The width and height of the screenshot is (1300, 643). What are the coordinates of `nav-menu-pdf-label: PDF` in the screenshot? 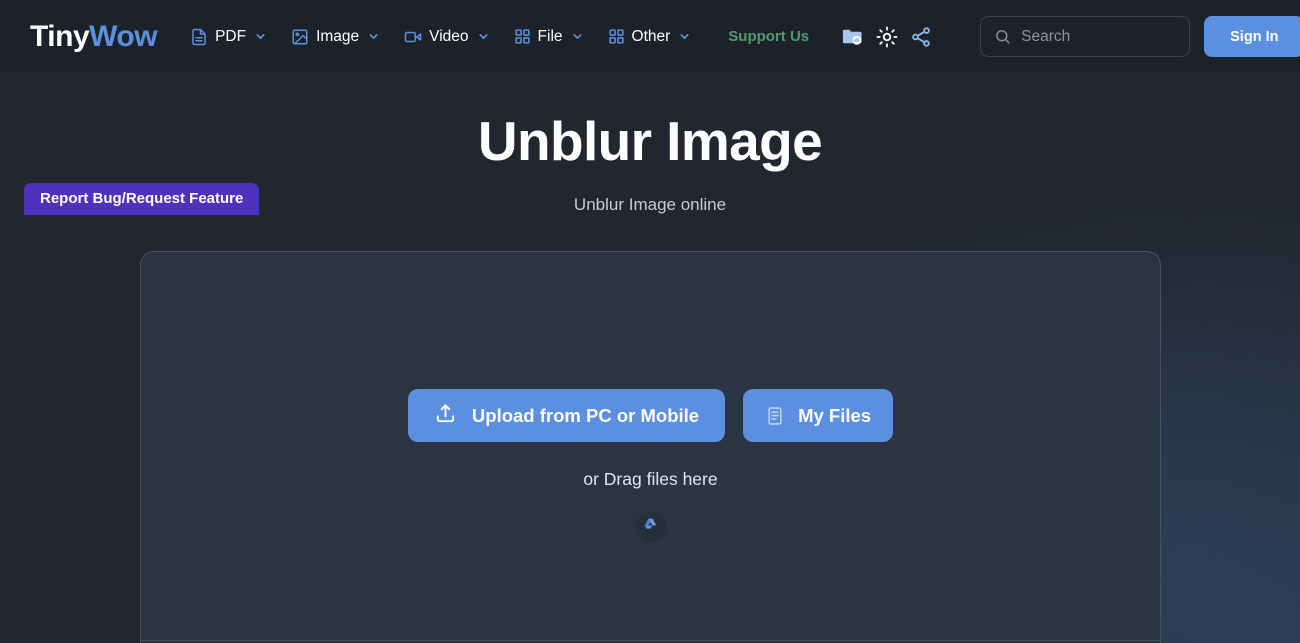 It's located at (231, 36).